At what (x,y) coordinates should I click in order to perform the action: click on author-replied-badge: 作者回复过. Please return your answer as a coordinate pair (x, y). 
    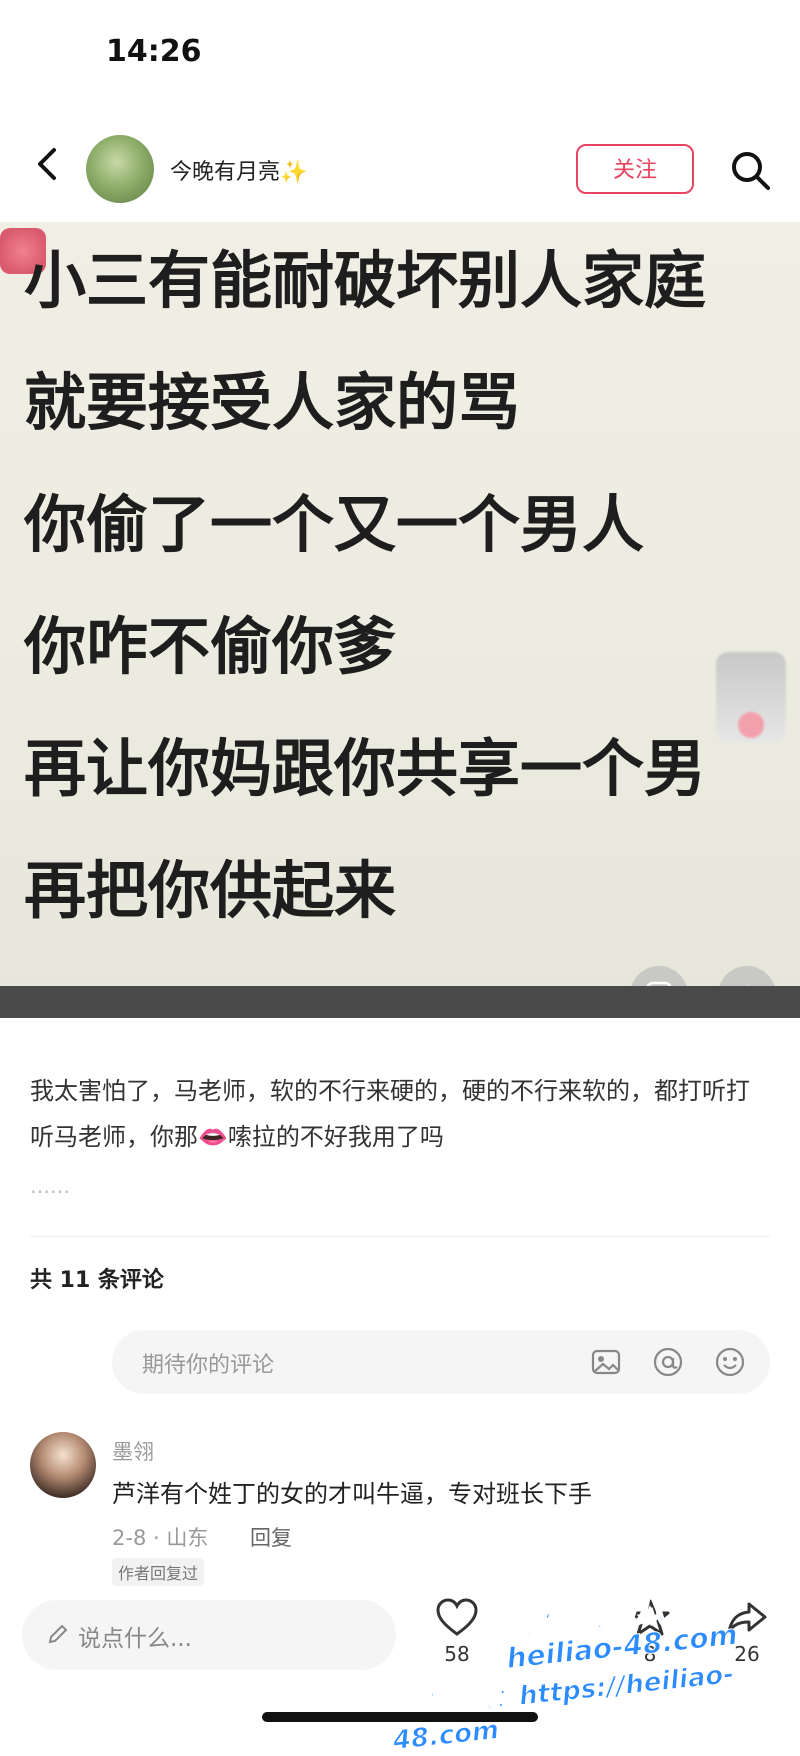
    Looking at the image, I should click on (158, 1572).